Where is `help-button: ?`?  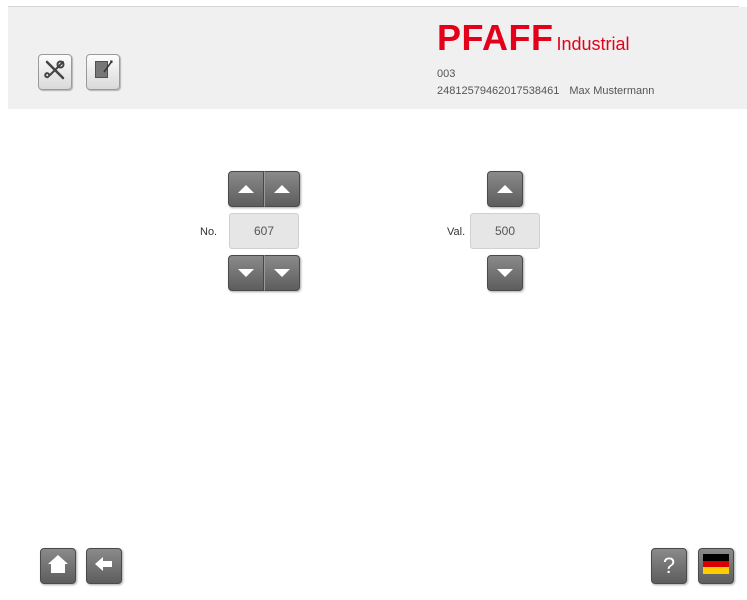
help-button: ? is located at coordinates (669, 566).